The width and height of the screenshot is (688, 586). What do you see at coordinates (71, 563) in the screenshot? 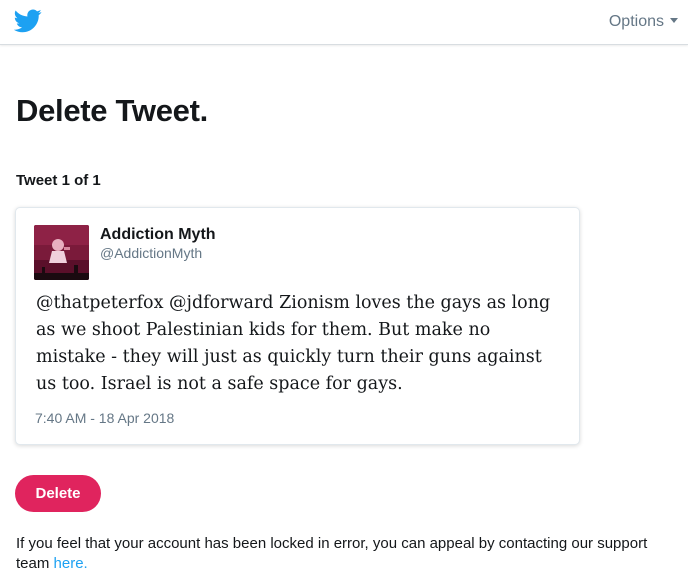
I see `appeal-link: here.` at bounding box center [71, 563].